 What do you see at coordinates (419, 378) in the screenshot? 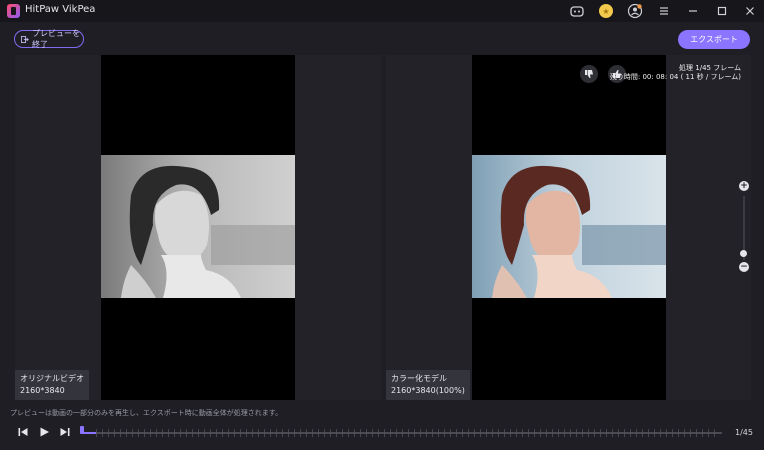
I see `colorized-video-title: カラー化モデル` at bounding box center [419, 378].